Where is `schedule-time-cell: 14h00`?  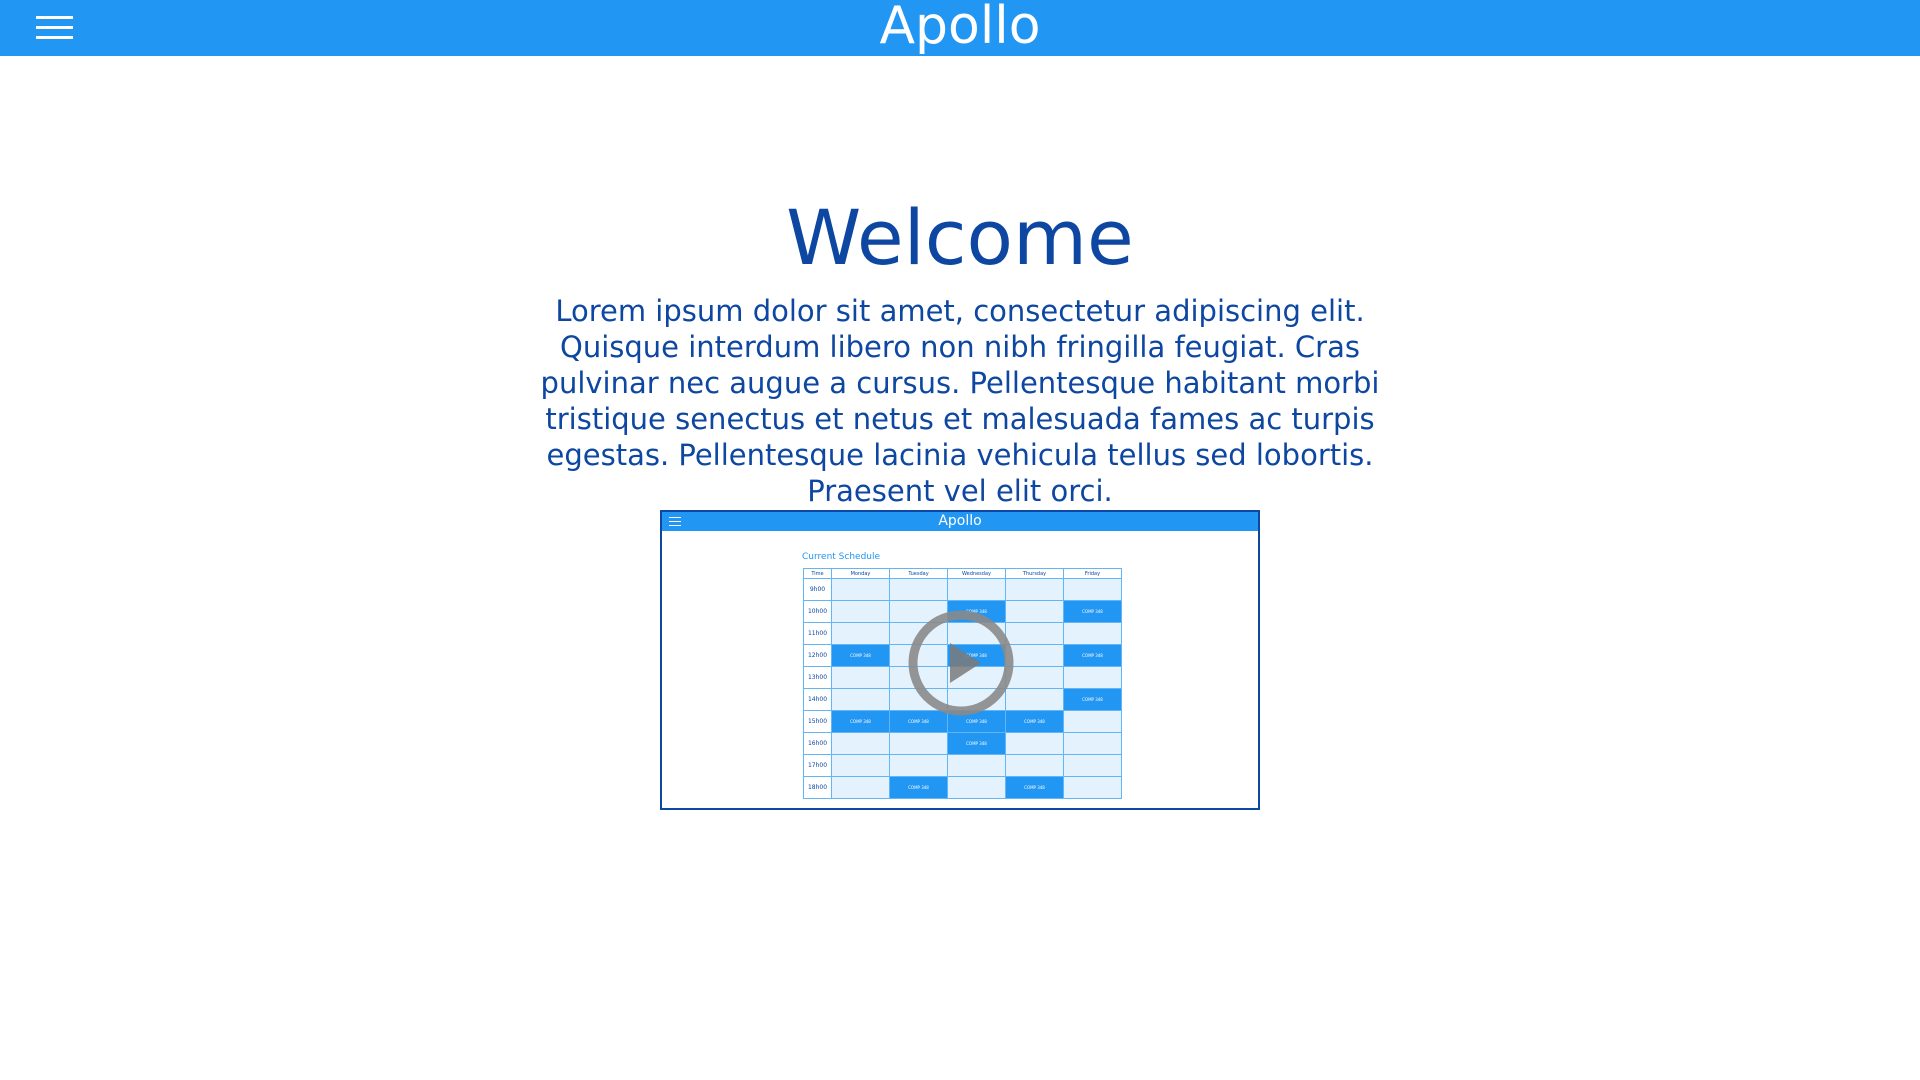 schedule-time-cell: 14h00 is located at coordinates (817, 699).